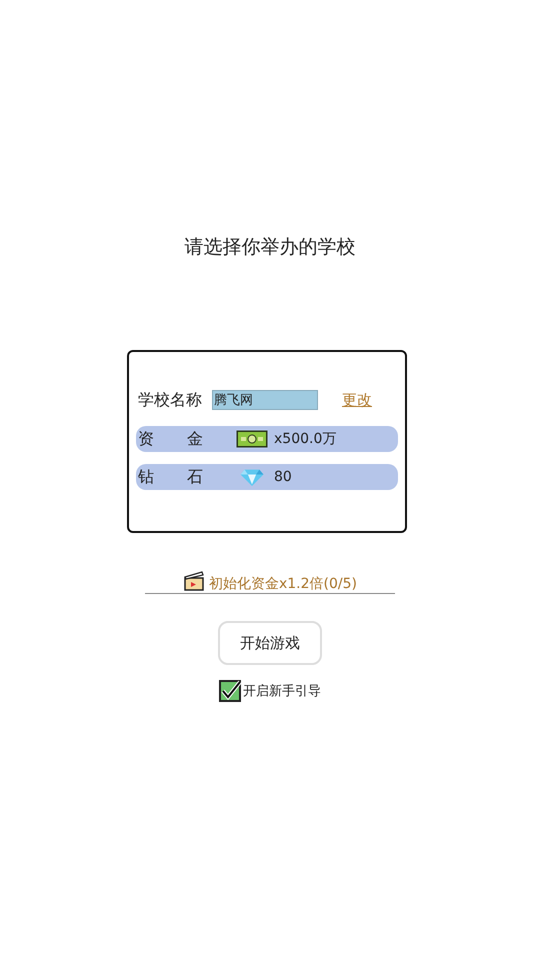 The image size is (540, 960). I want to click on tutorial-checkbox, so click(230, 691).